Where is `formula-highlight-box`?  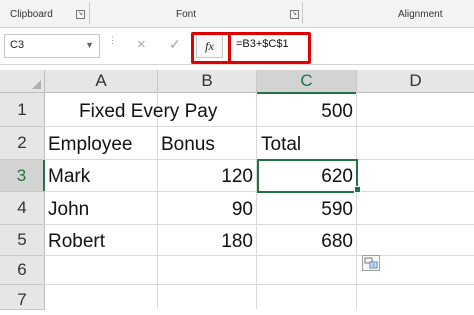 formula-highlight-box is located at coordinates (269, 48).